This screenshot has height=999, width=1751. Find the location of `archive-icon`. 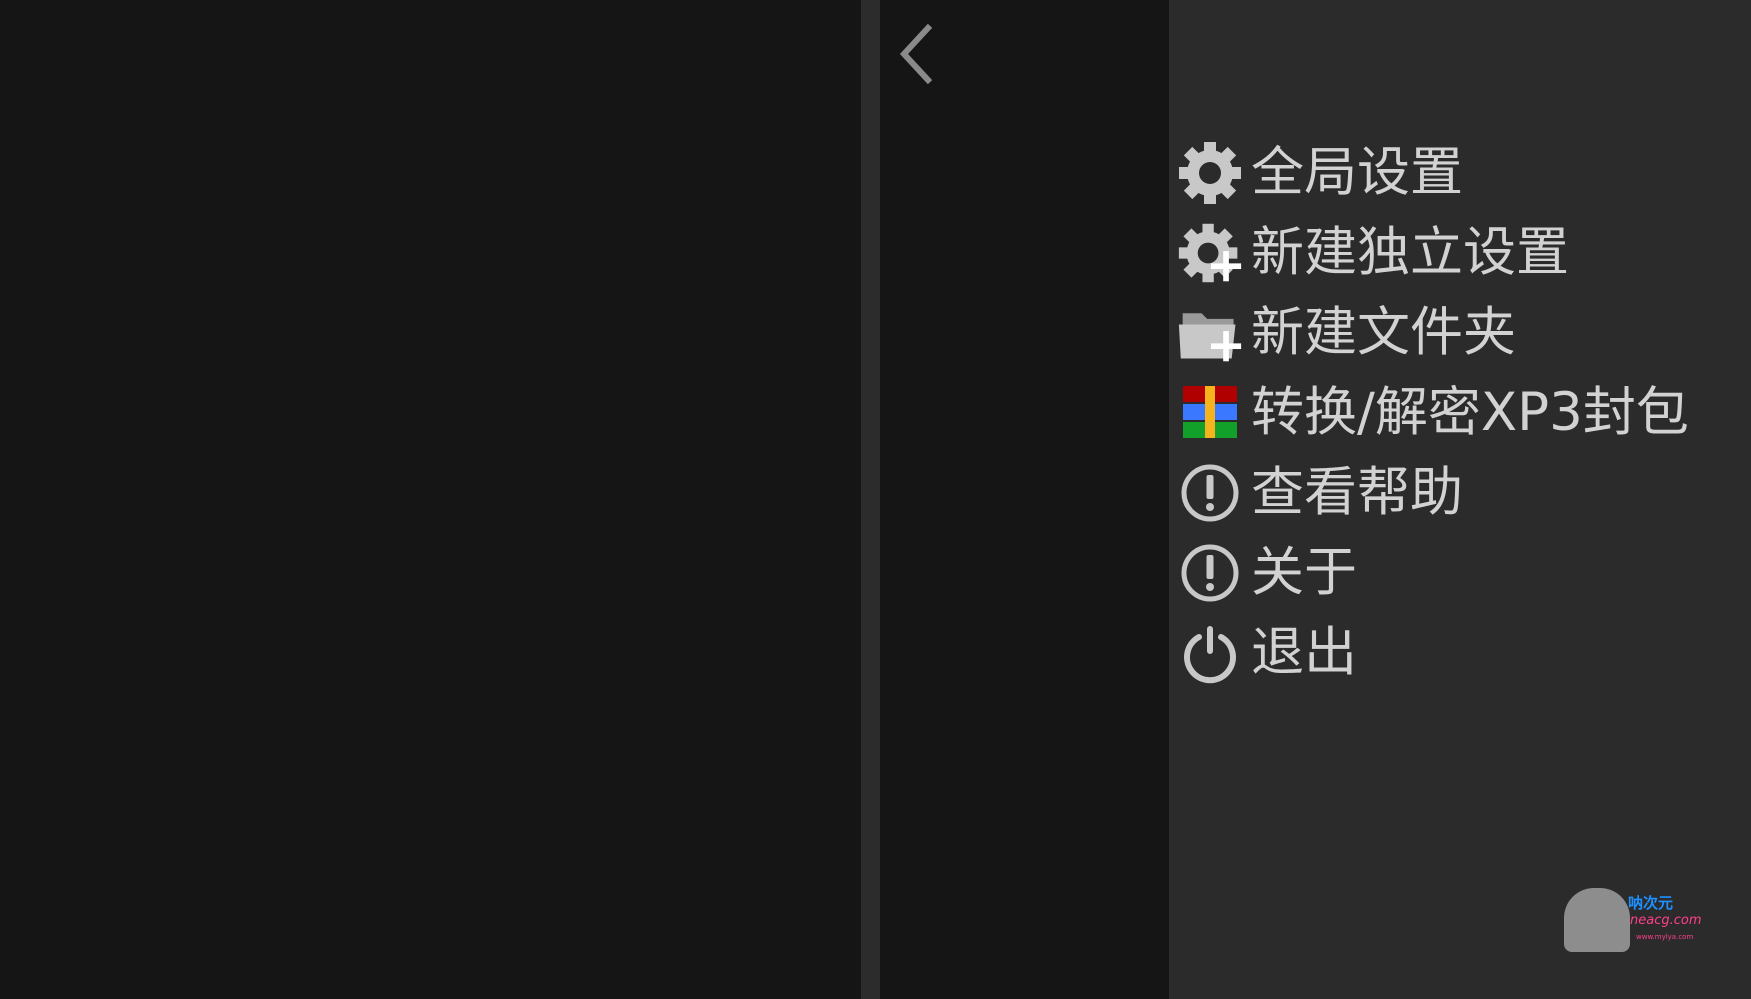

archive-icon is located at coordinates (1210, 413).